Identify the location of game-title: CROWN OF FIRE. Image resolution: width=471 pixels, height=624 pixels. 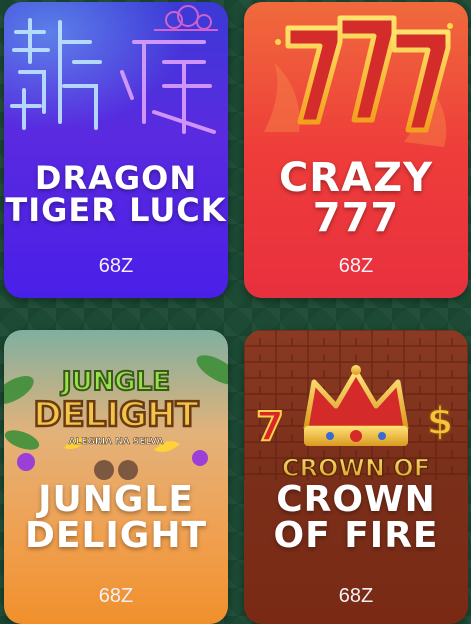
(356, 517).